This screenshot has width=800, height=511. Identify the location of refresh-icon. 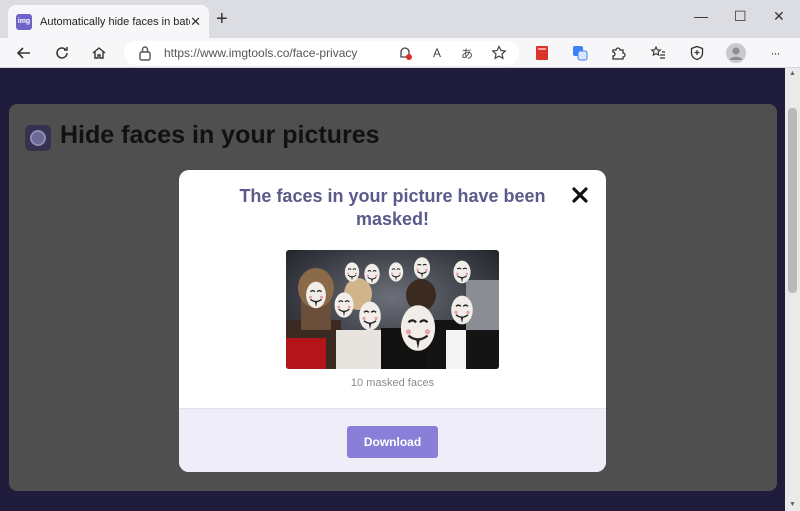
(62, 53).